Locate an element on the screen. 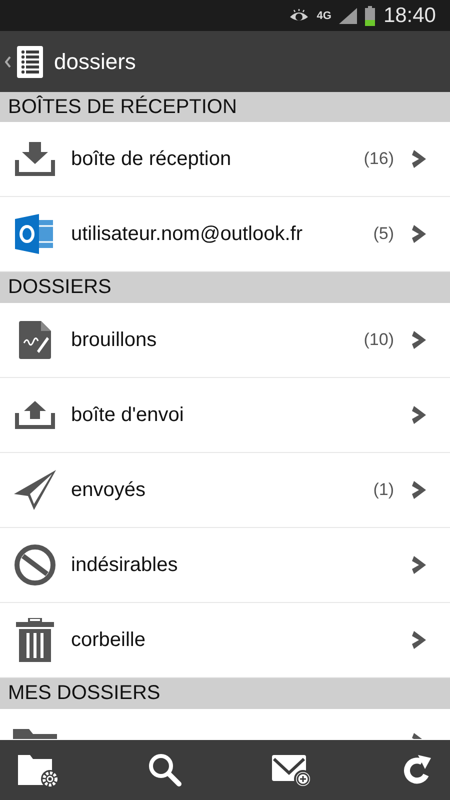 This screenshot has width=450, height=800. refresh-button is located at coordinates (417, 770).